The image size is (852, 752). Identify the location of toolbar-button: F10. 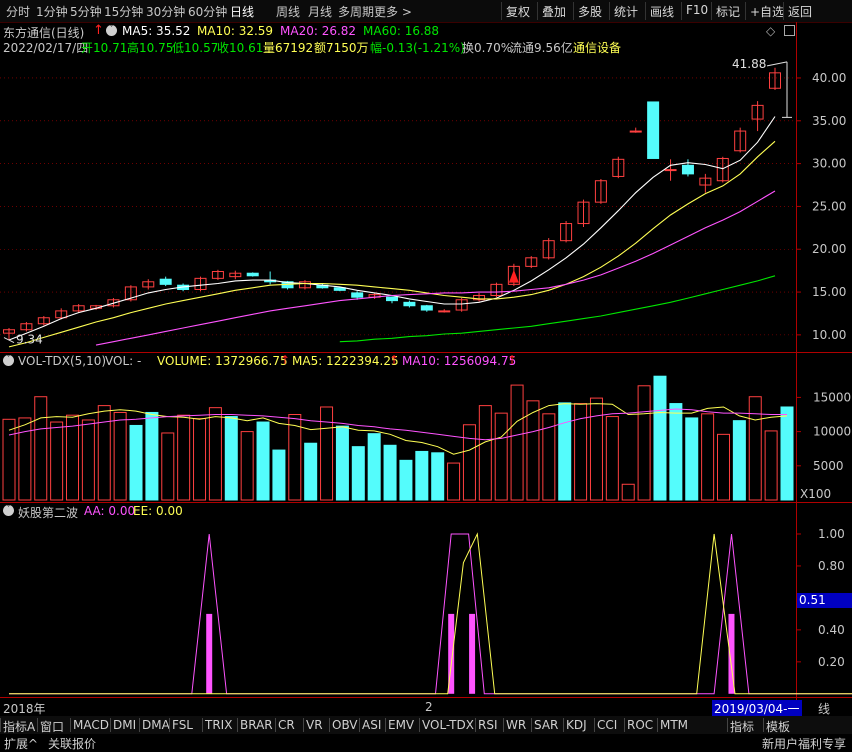
(697, 10).